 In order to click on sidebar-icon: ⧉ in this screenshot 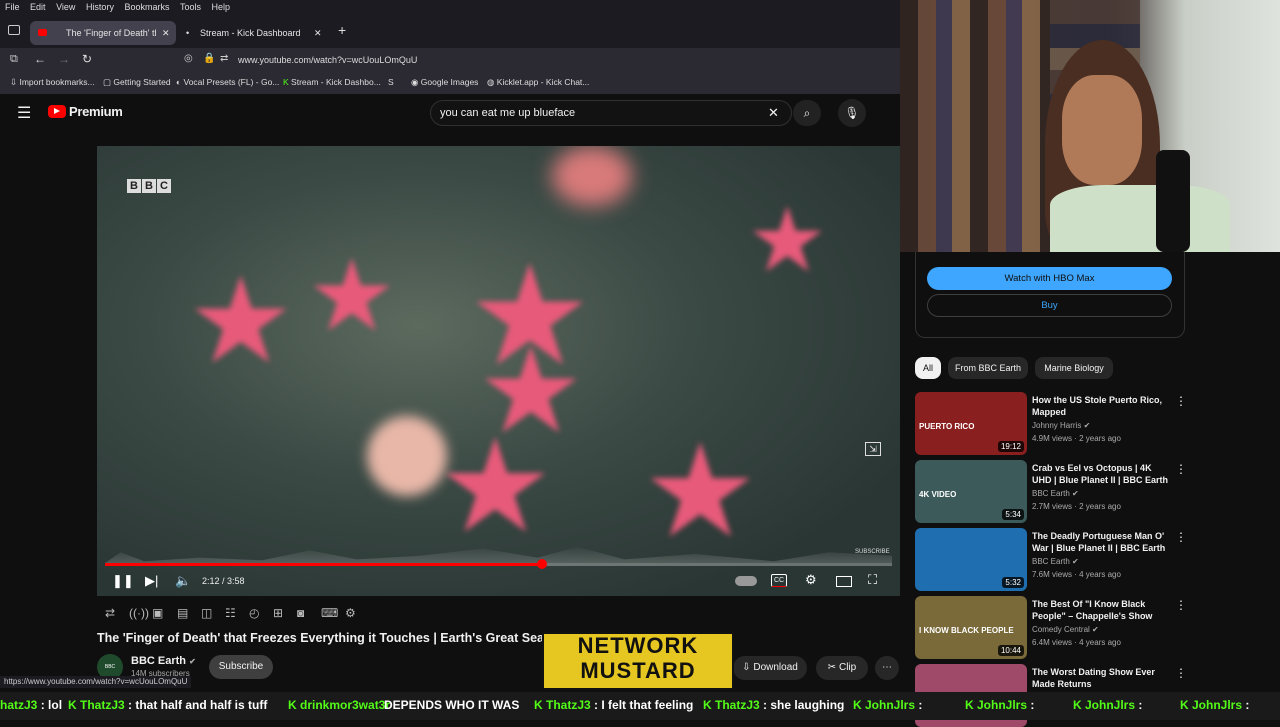, I will do `click(14, 59)`.